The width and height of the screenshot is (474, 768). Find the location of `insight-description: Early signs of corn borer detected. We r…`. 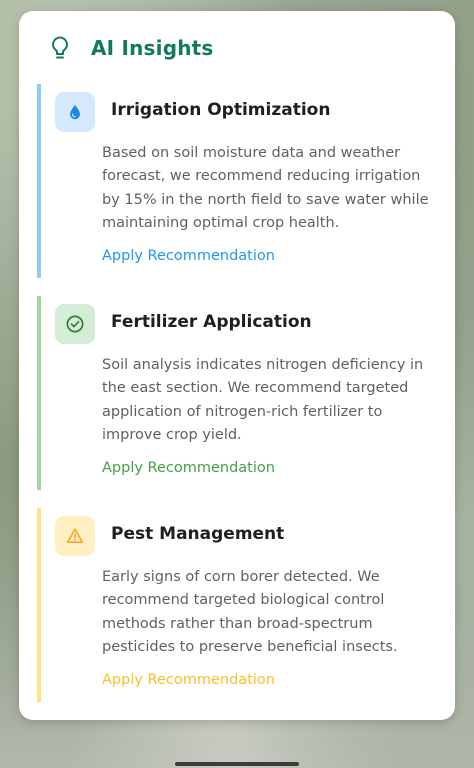

insight-description: Early signs of corn borer detected. We r… is located at coordinates (250, 612).